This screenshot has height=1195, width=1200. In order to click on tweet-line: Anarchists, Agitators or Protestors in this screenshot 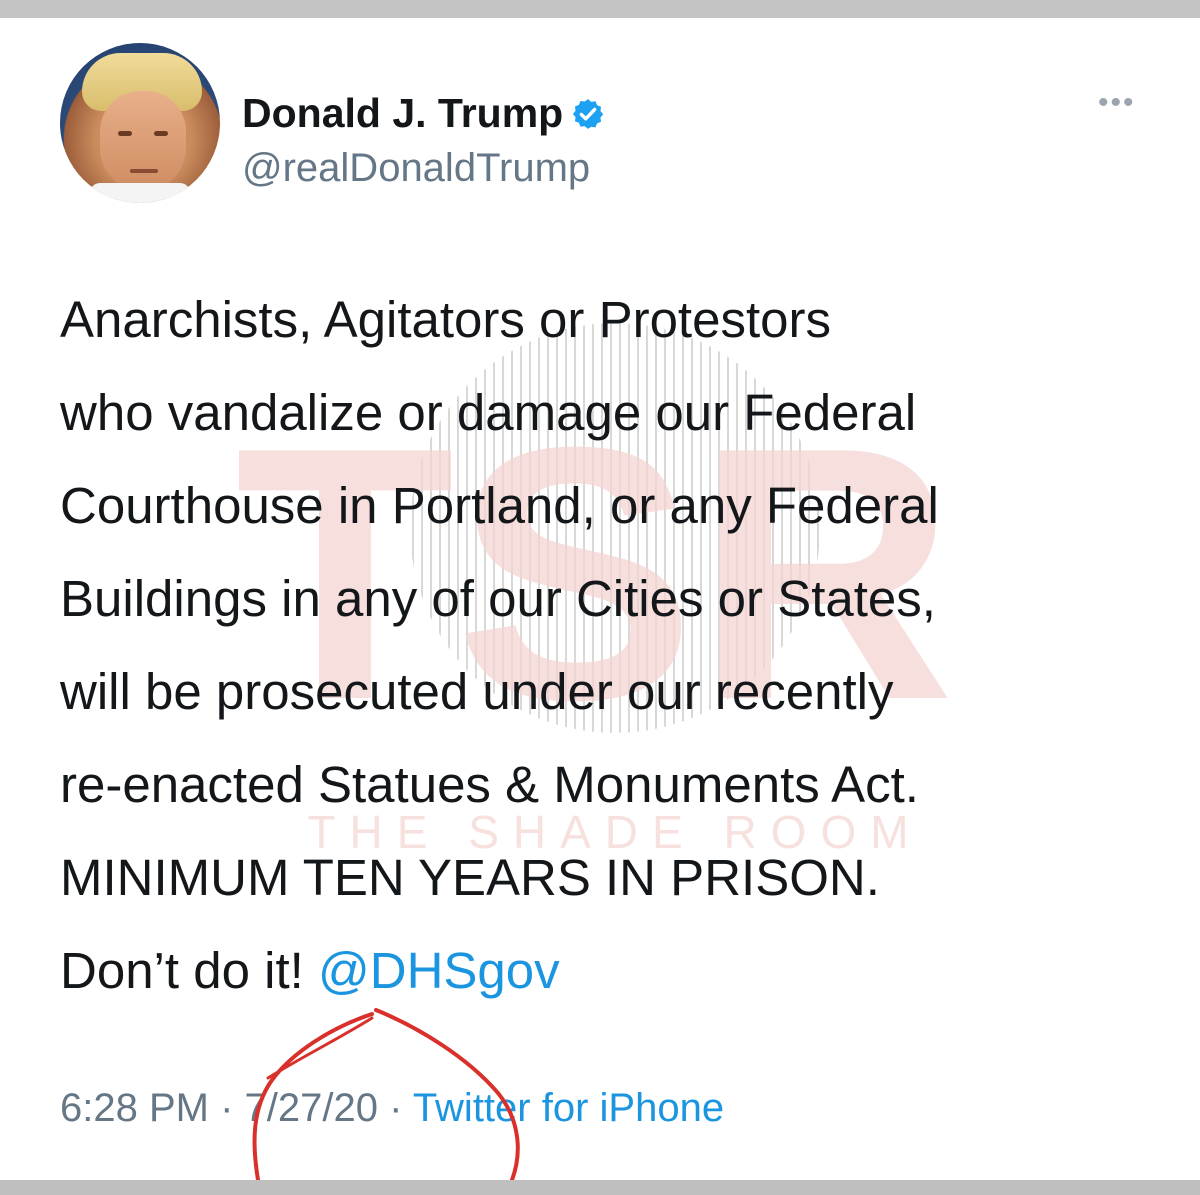, I will do `click(445, 319)`.